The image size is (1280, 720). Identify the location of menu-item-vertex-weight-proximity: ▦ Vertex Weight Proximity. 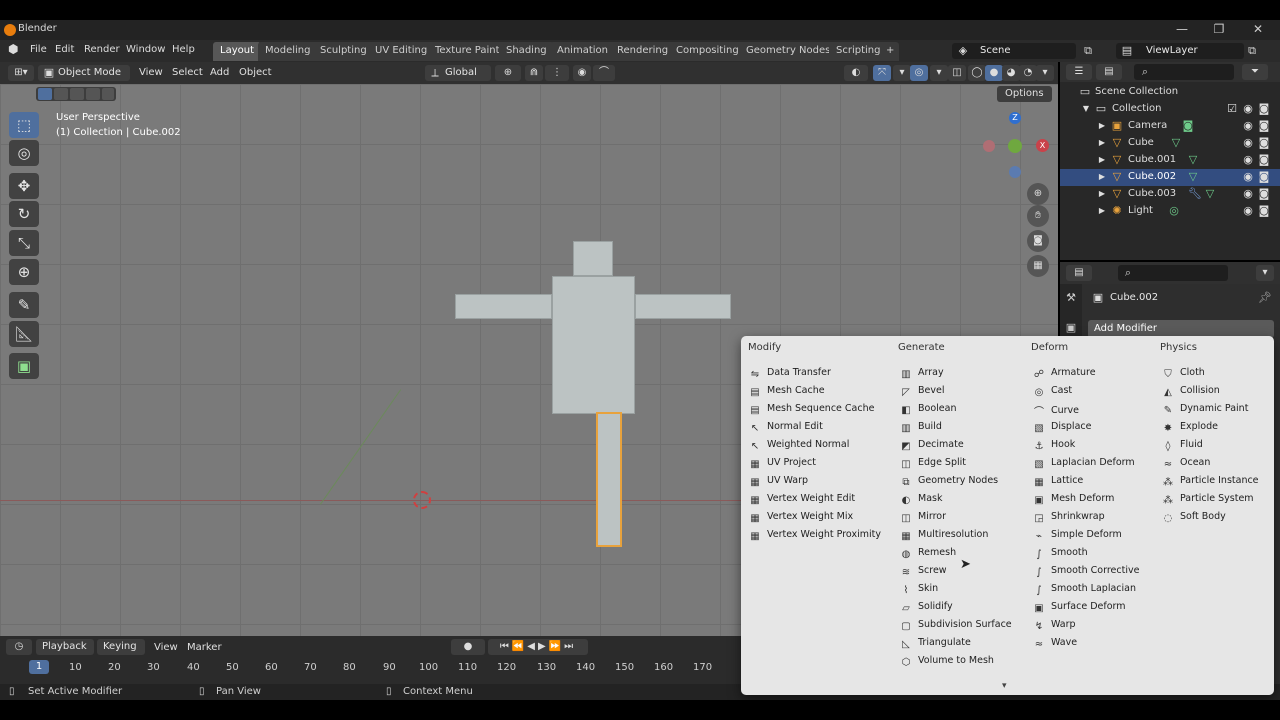
(815, 538).